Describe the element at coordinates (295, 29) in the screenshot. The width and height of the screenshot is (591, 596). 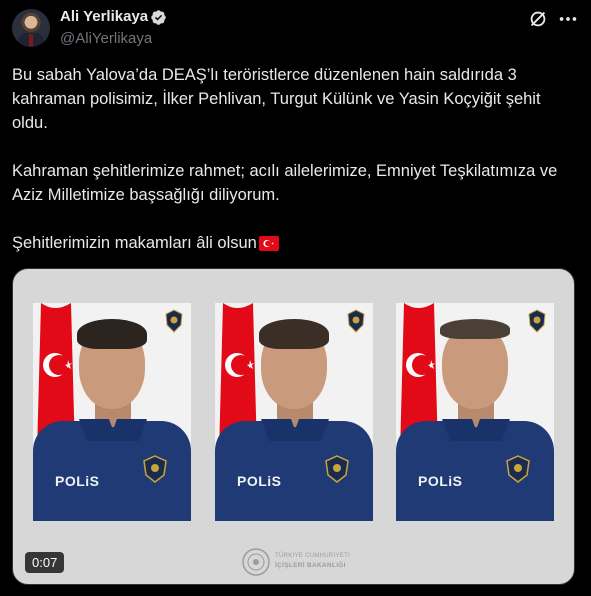
I see `tweet-header: Ali Yerlikaya @AliYerlikaya` at that location.